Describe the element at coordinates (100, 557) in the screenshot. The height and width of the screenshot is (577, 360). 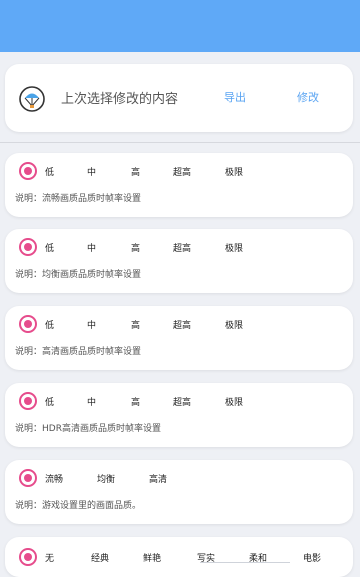
I see `option-classic: 经典` at that location.